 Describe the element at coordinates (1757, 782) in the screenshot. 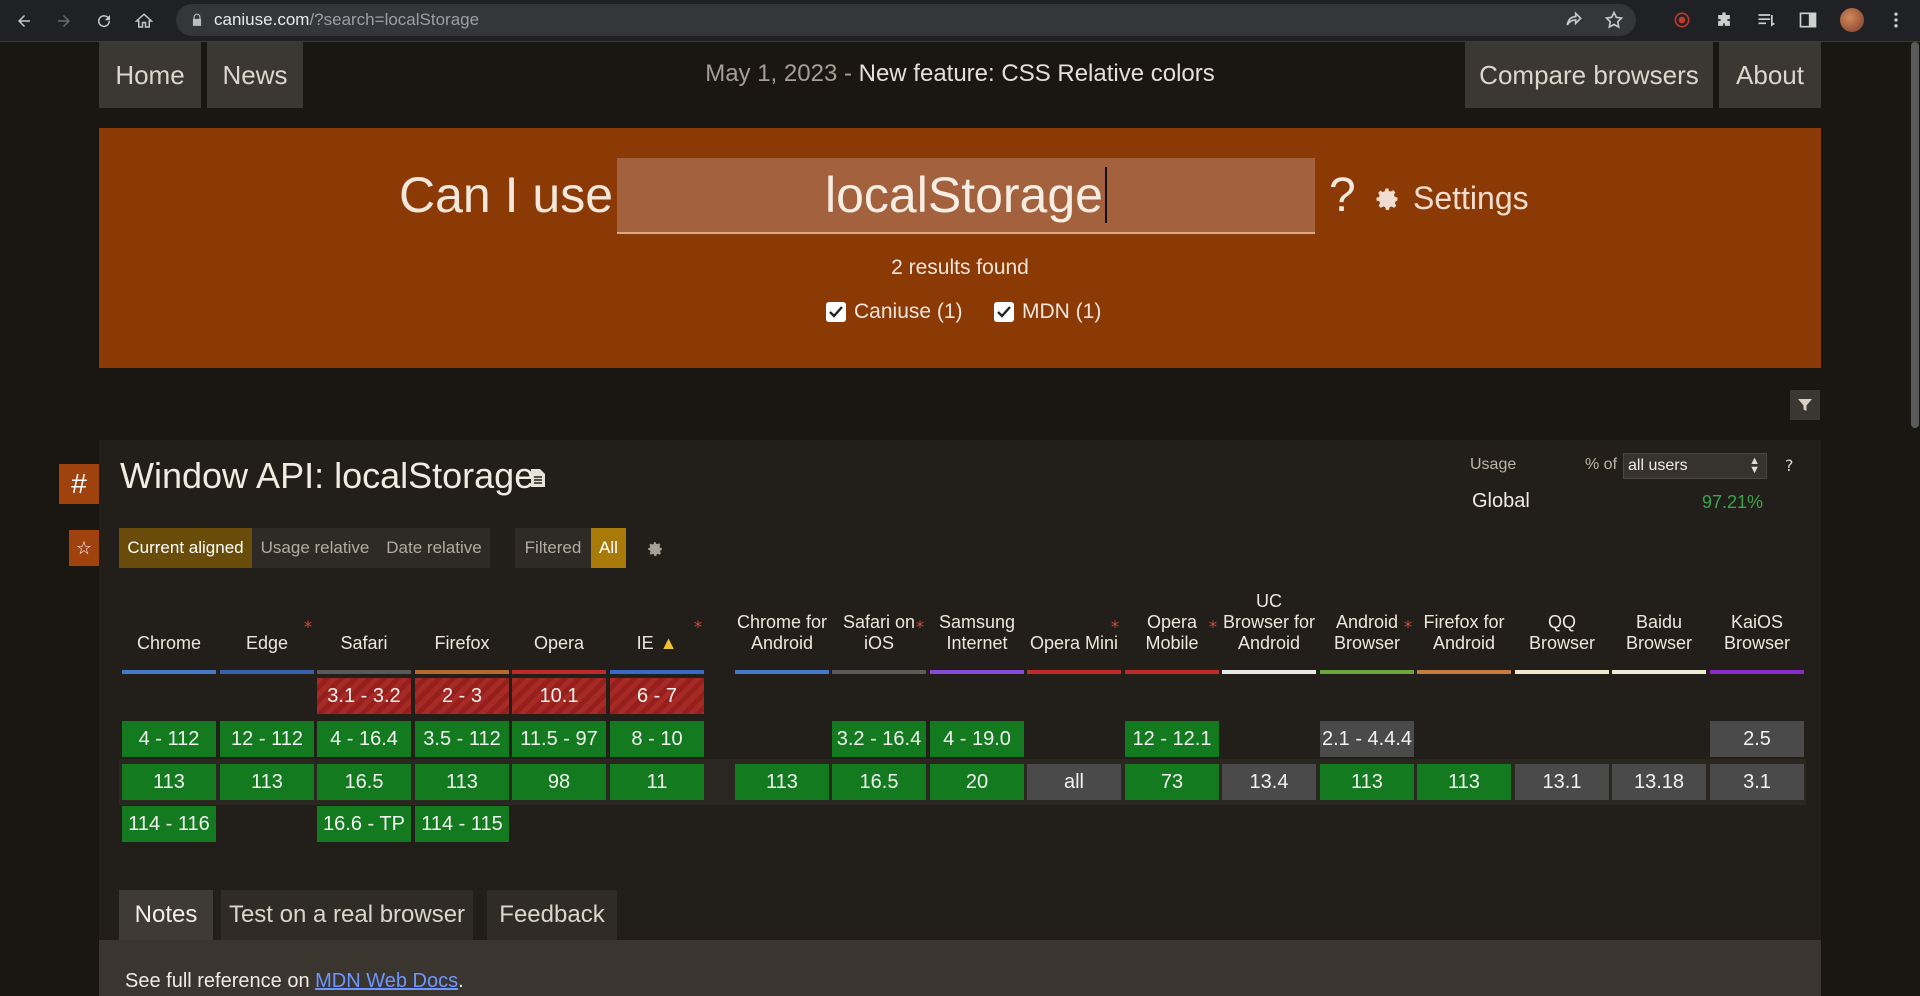

I see `support-cell-kaios-current: 3.1` at that location.